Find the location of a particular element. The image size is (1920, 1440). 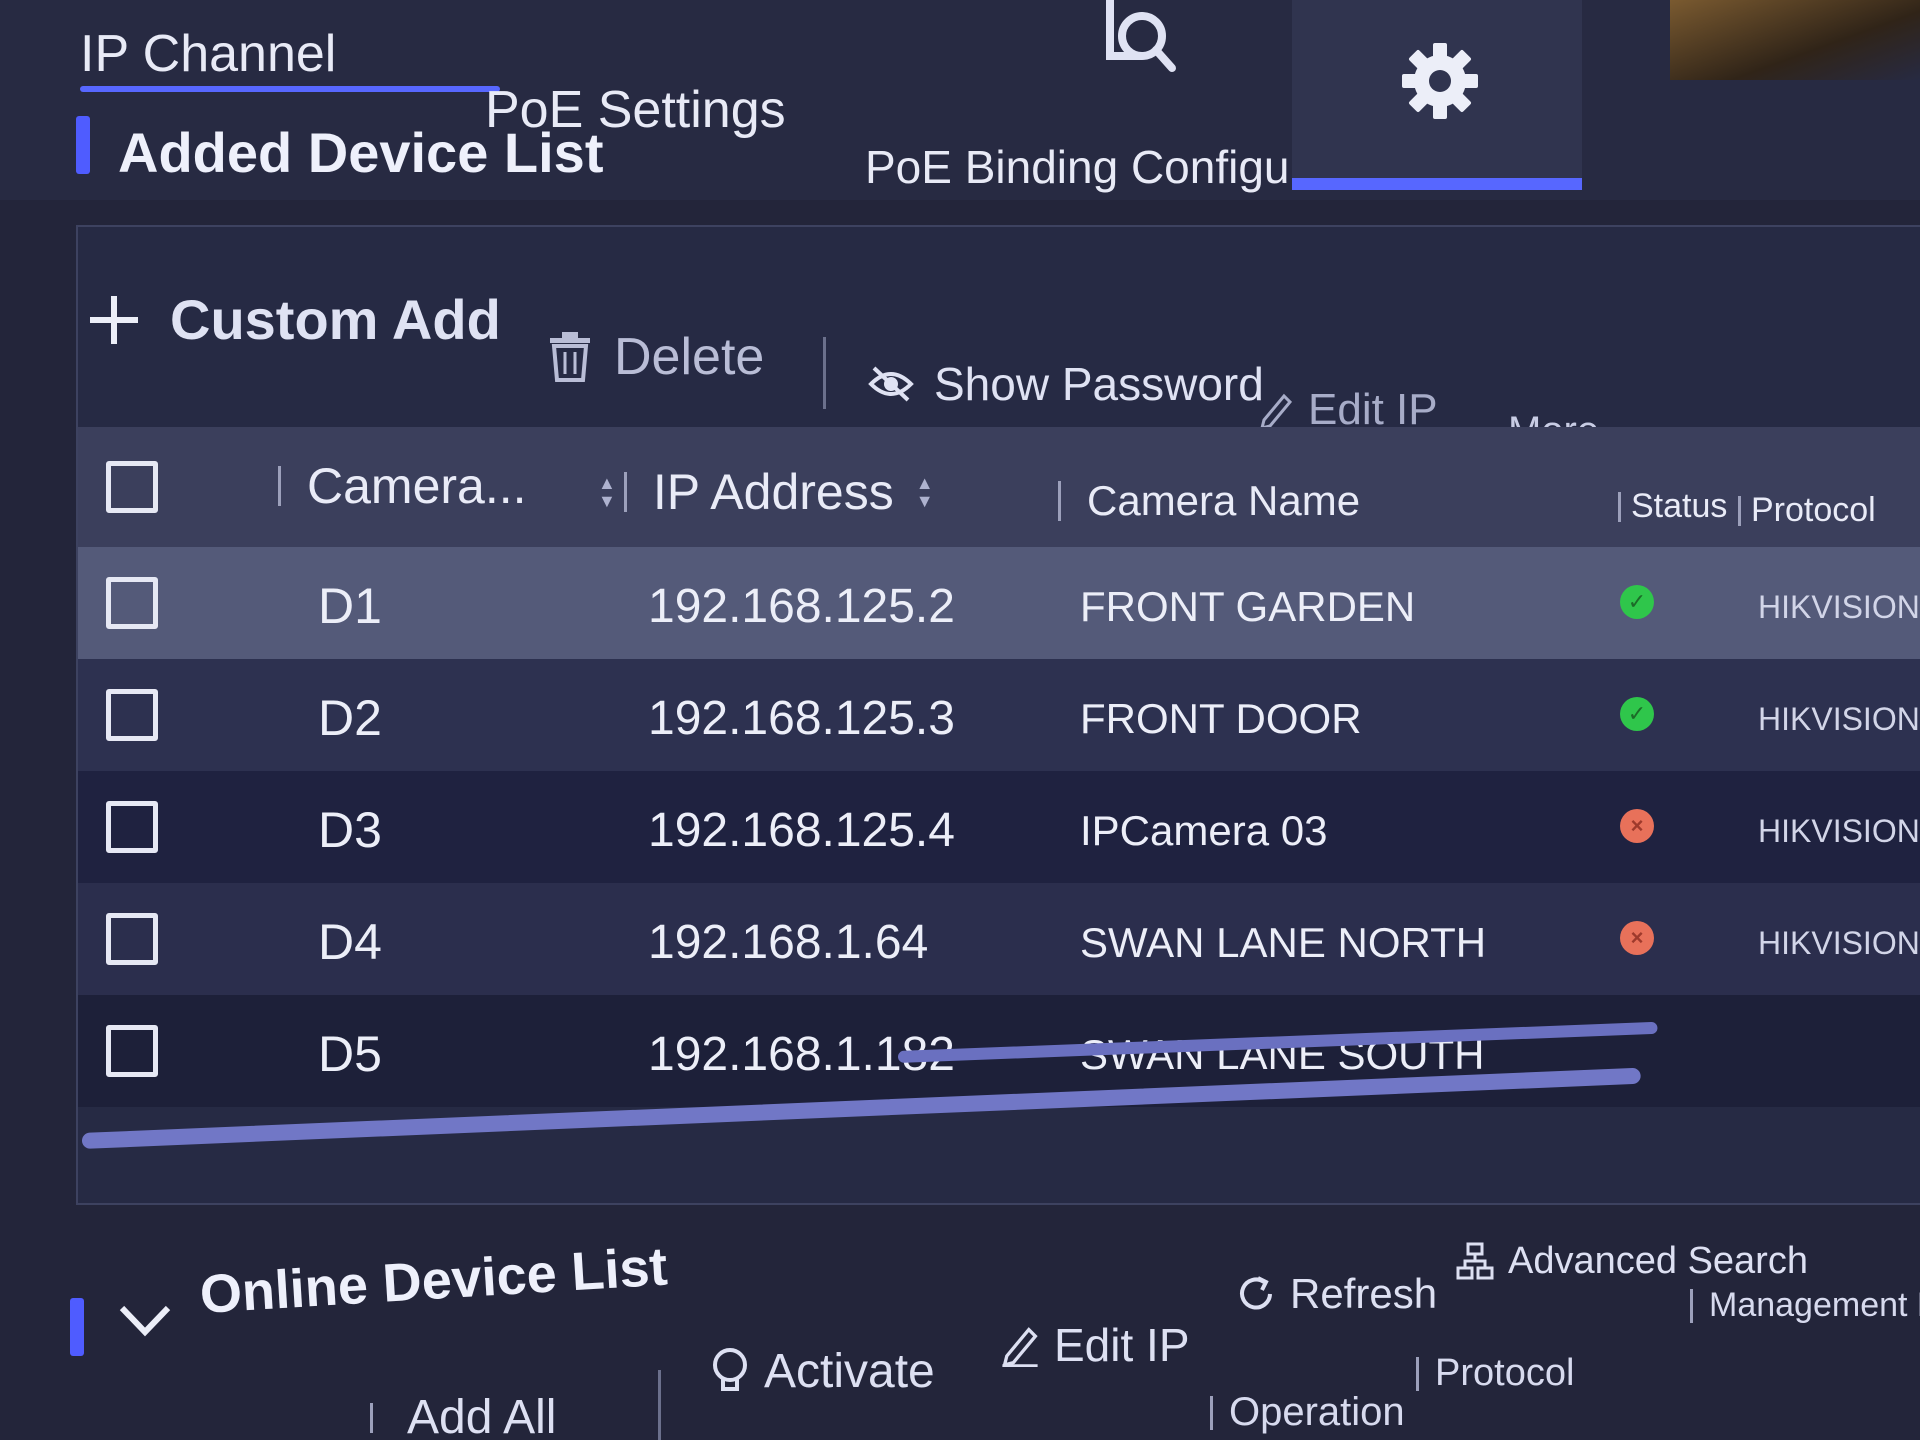

trash-icon is located at coordinates (570, 357).